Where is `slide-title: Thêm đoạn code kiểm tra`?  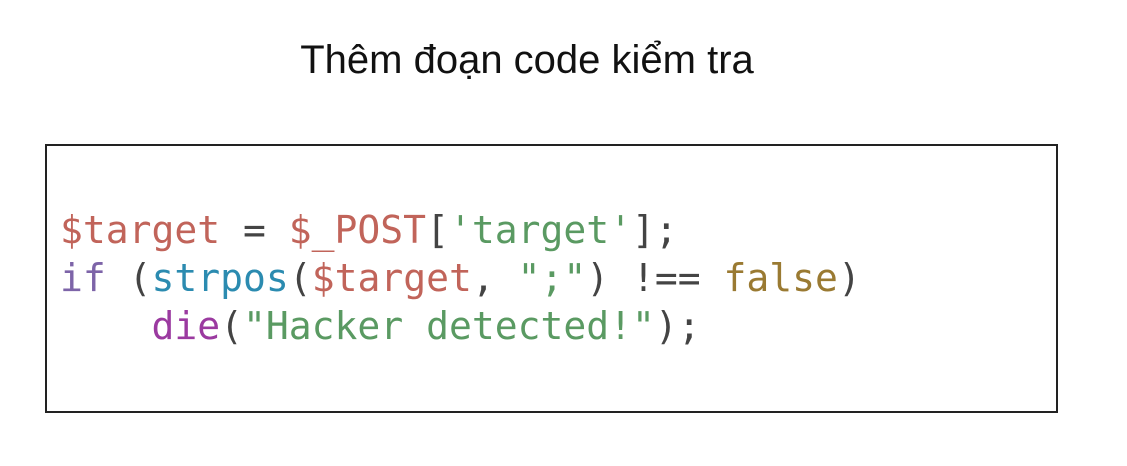
slide-title: Thêm đoạn code kiểm tra is located at coordinates (527, 60).